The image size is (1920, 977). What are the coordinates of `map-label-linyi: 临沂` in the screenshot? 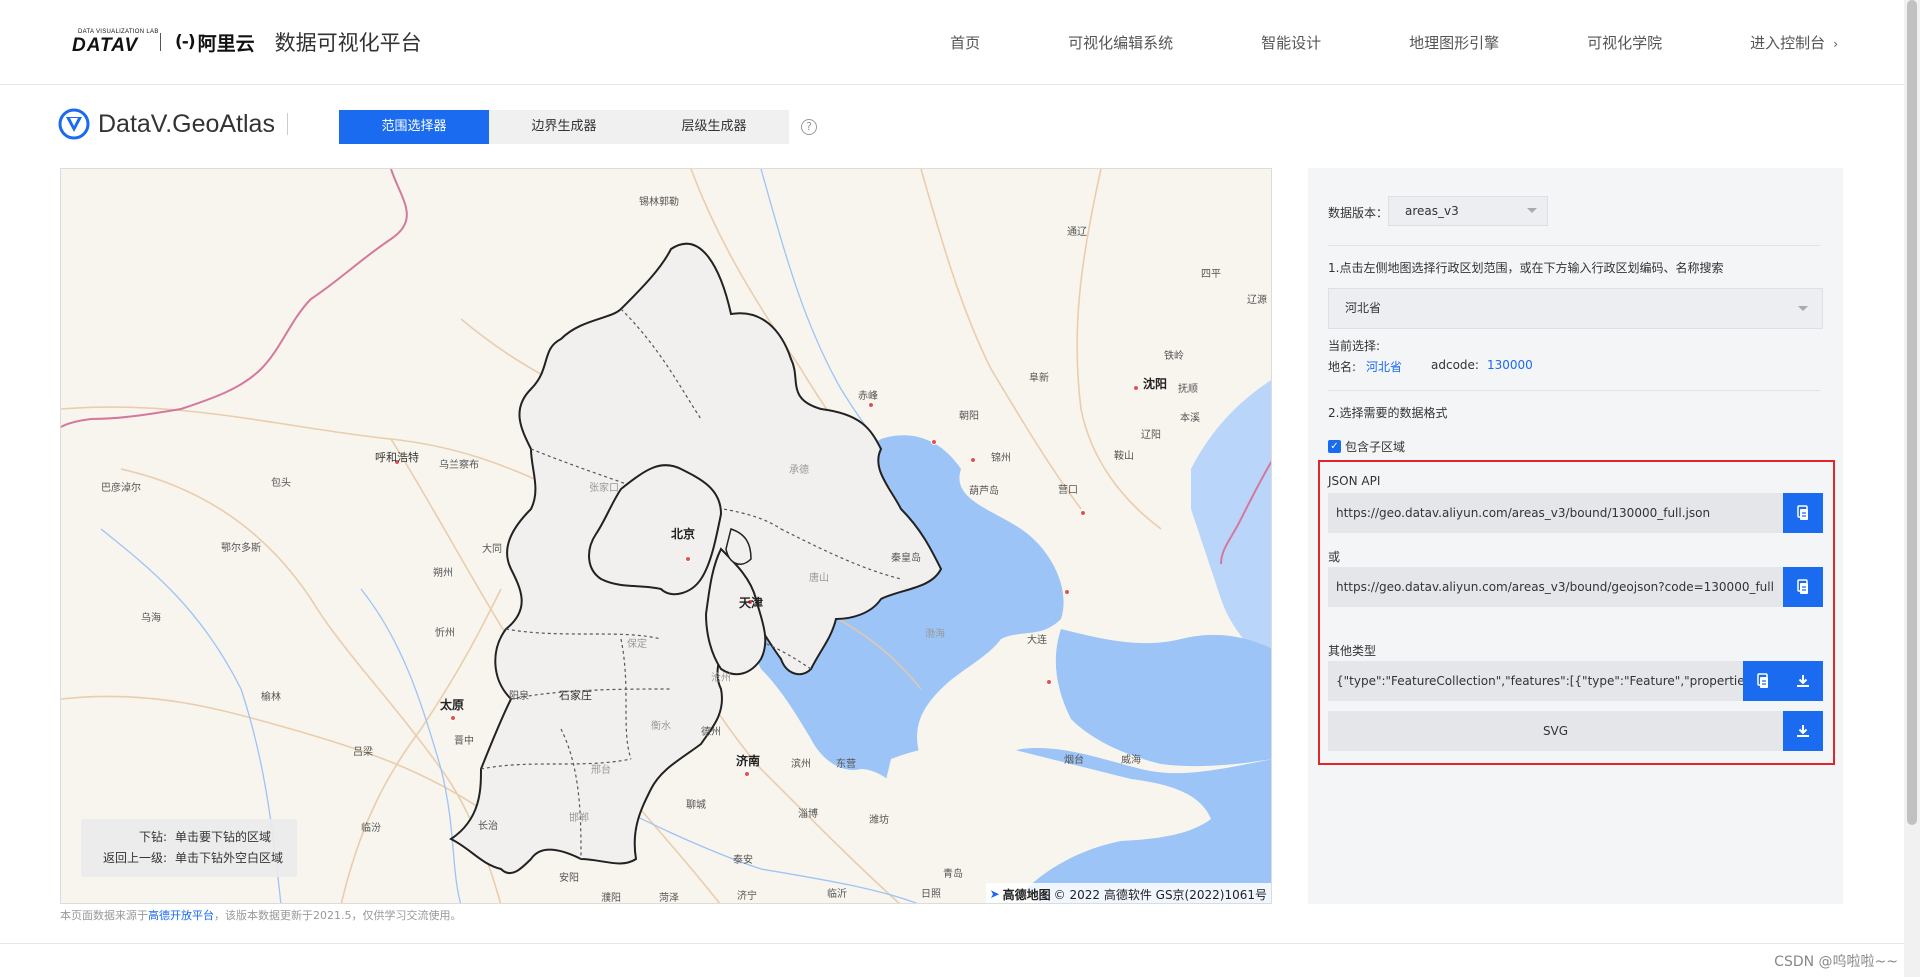 It's located at (837, 894).